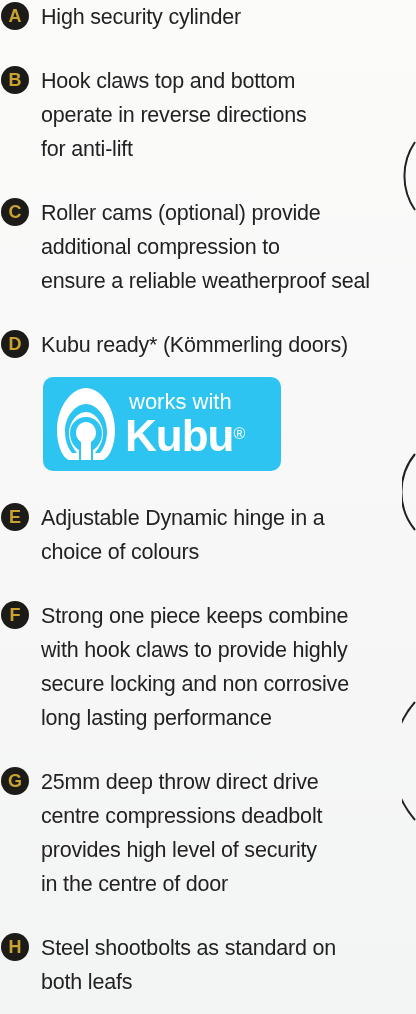 The height and width of the screenshot is (1014, 416). I want to click on logo-tagline: works with, so click(180, 402).